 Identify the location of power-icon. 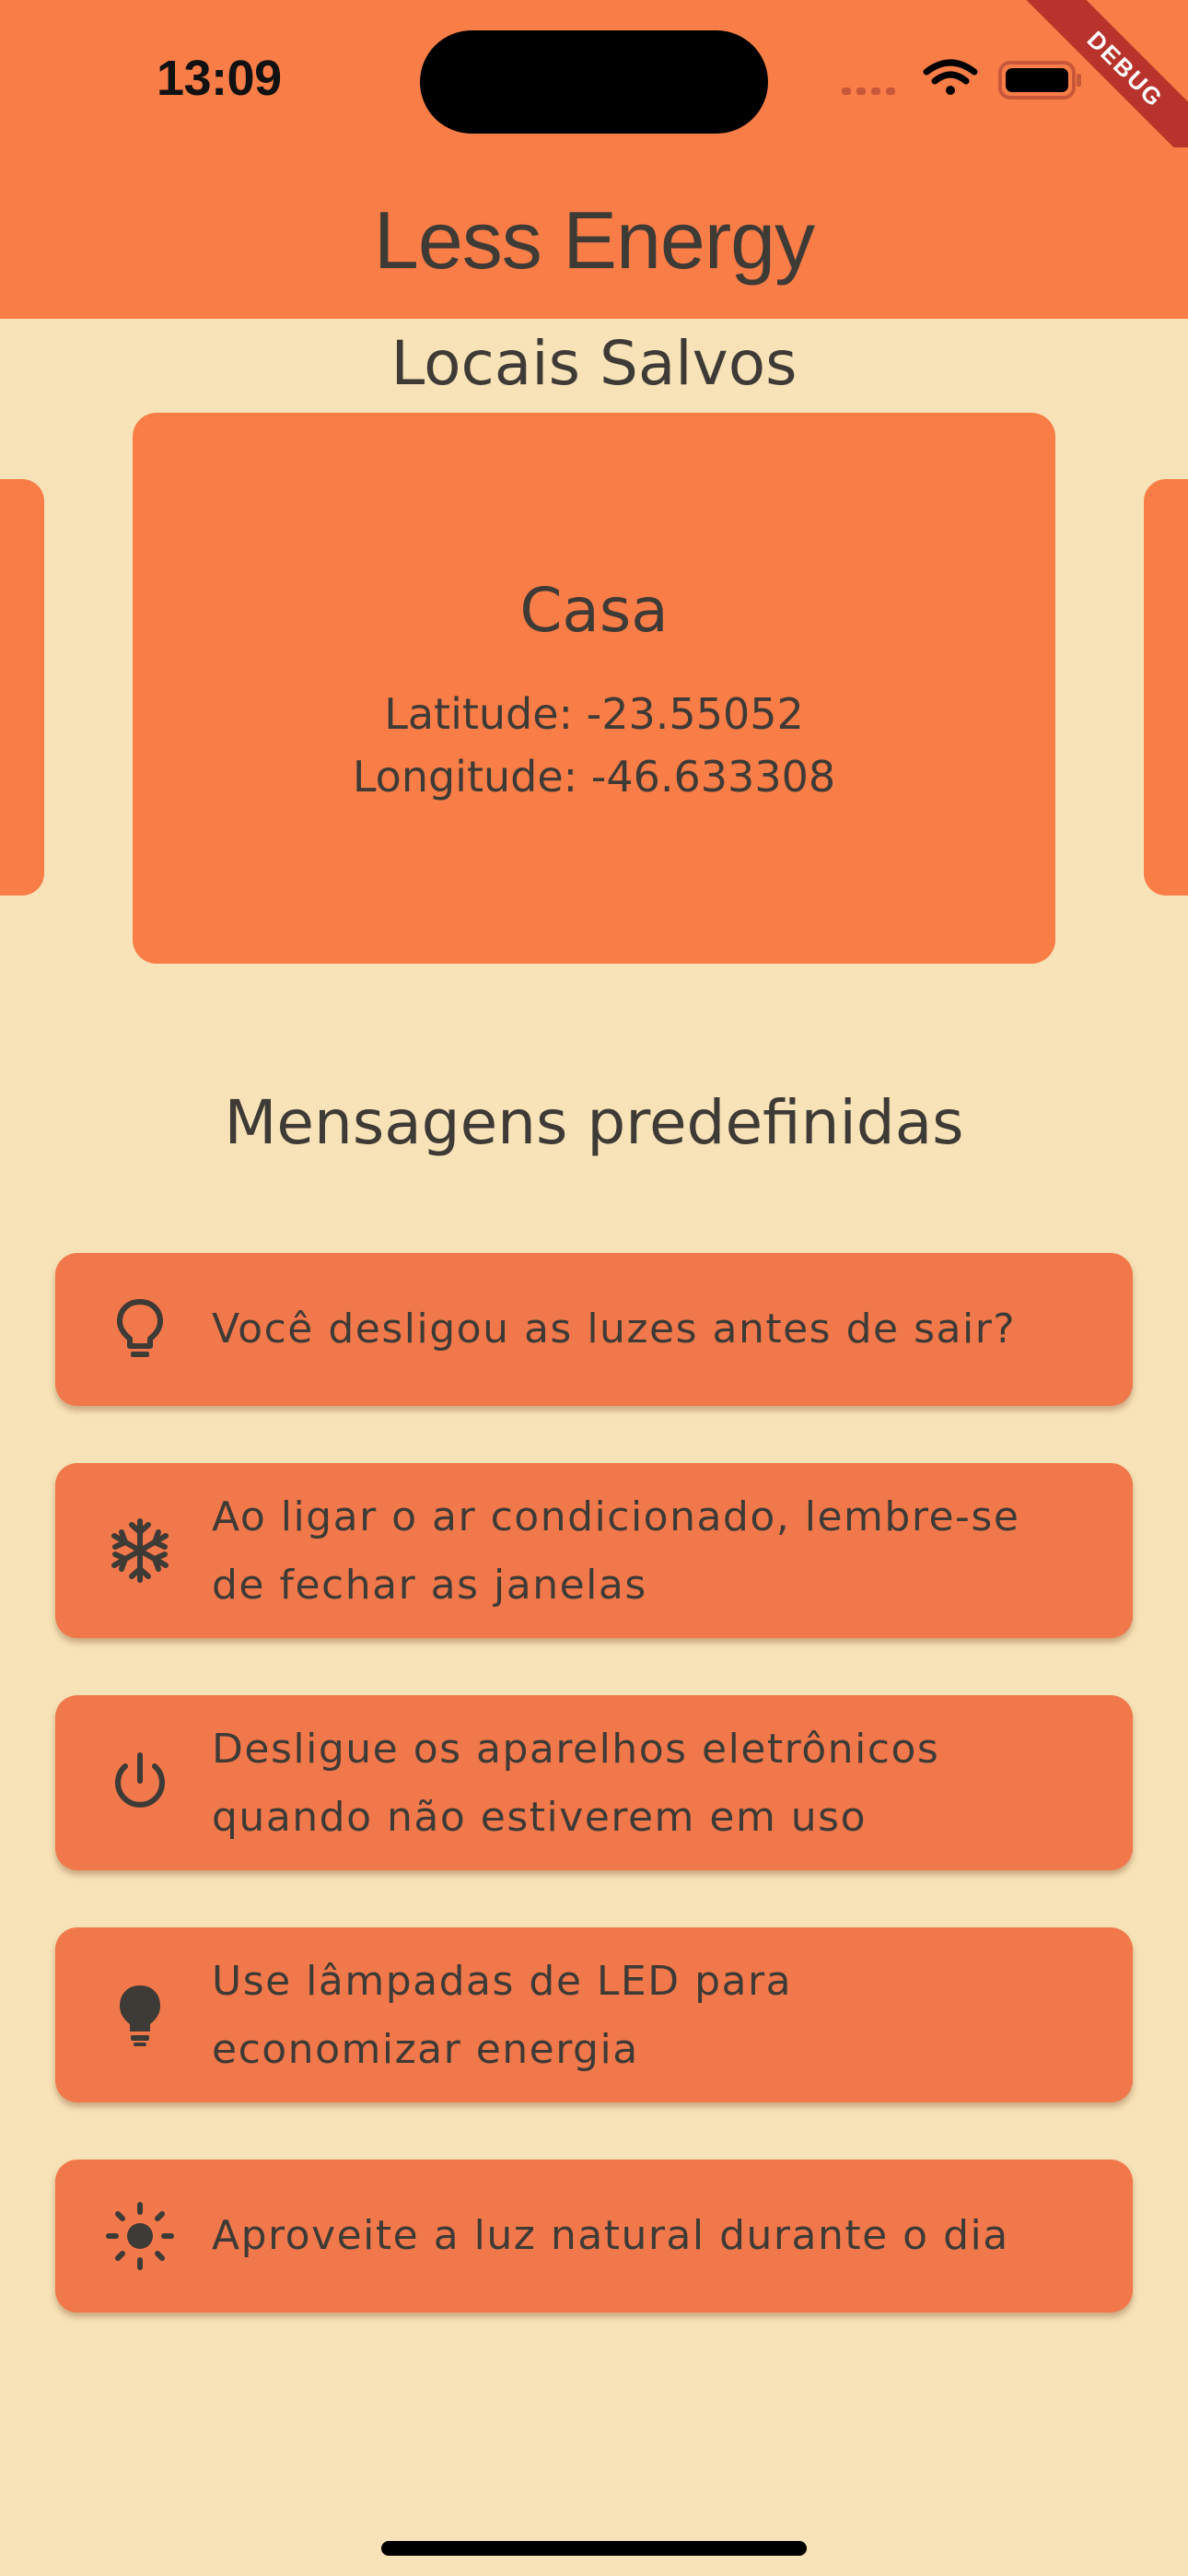
(140, 1780).